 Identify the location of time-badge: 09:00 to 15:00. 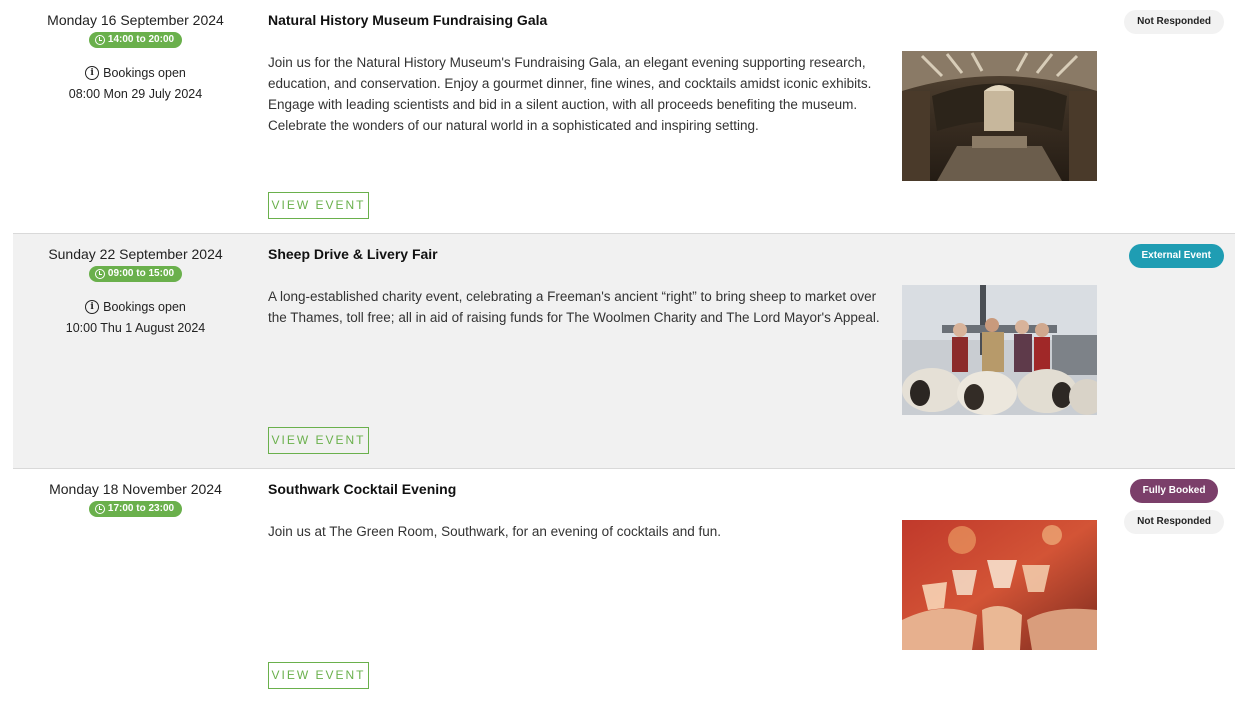
(135, 274).